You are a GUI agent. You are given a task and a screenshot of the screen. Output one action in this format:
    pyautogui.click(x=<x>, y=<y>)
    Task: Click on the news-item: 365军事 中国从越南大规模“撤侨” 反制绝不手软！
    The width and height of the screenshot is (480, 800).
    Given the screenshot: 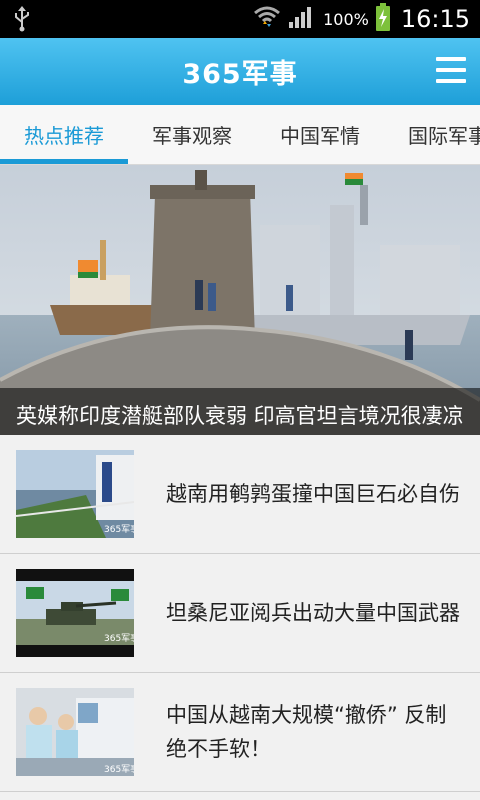 What is the action you would take?
    pyautogui.click(x=240, y=732)
    